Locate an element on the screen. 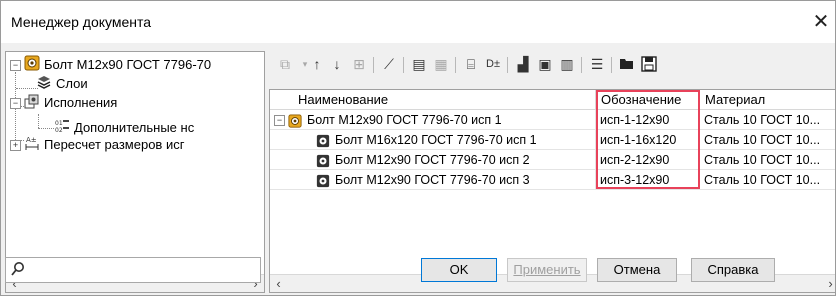  move-down-icon: ↓ is located at coordinates (337, 64).